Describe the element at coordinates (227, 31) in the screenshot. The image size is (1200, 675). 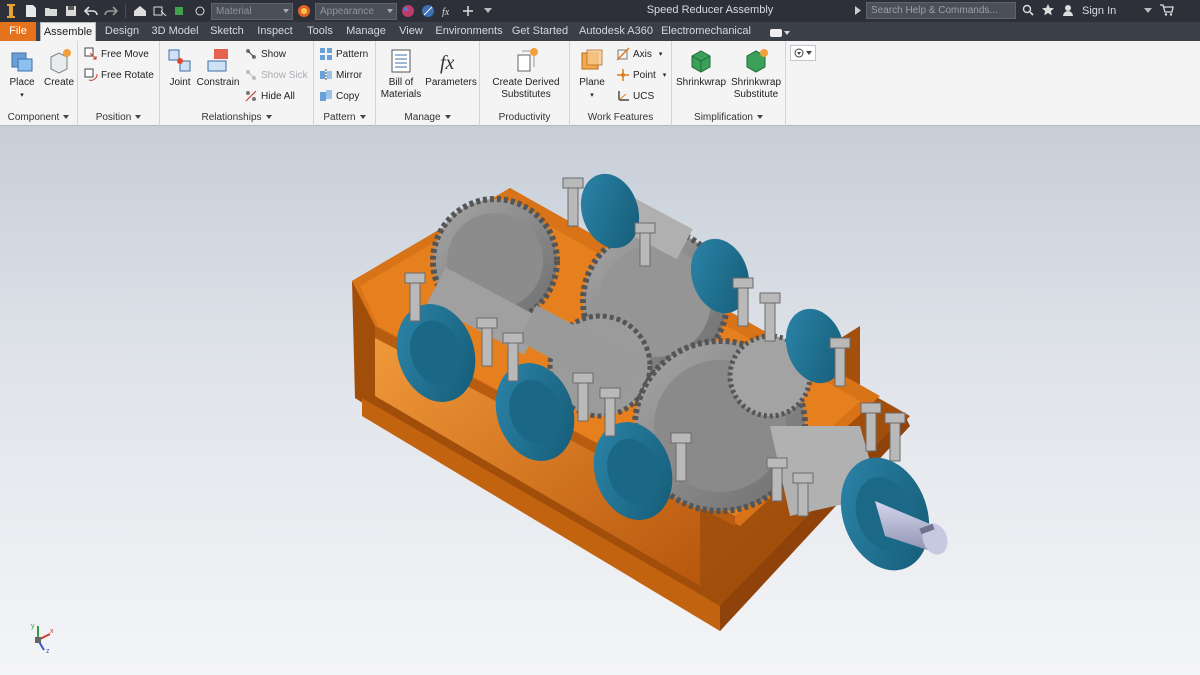
I see `tab-sketch: Sketch` at that location.